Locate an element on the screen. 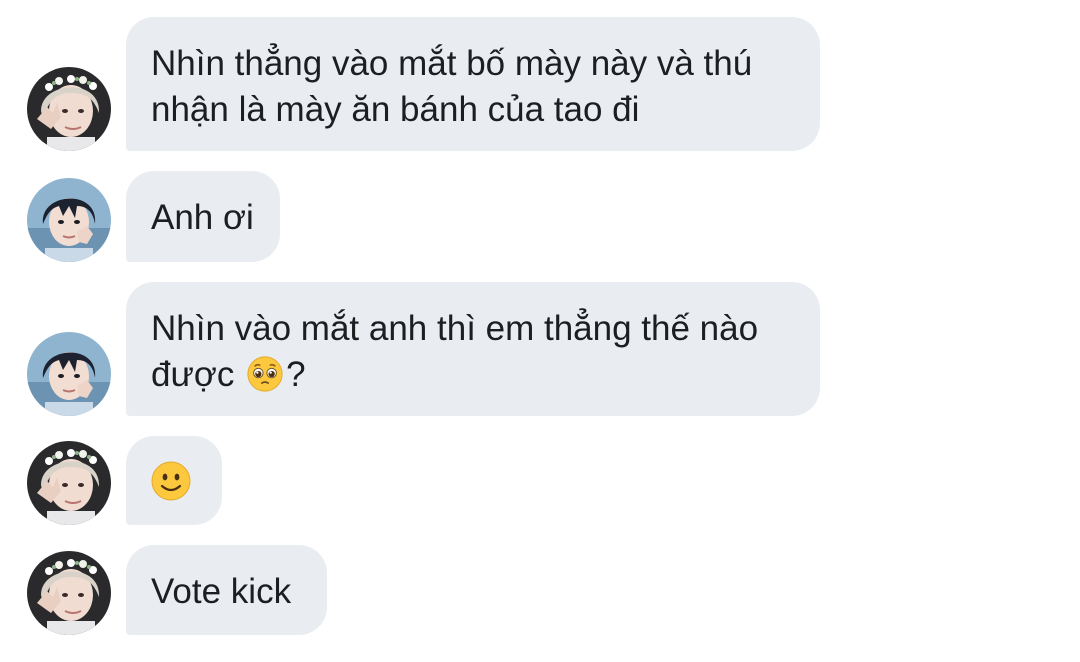 Image resolution: width=1080 pixels, height=662 pixels. message-row is located at coordinates (540, 480).